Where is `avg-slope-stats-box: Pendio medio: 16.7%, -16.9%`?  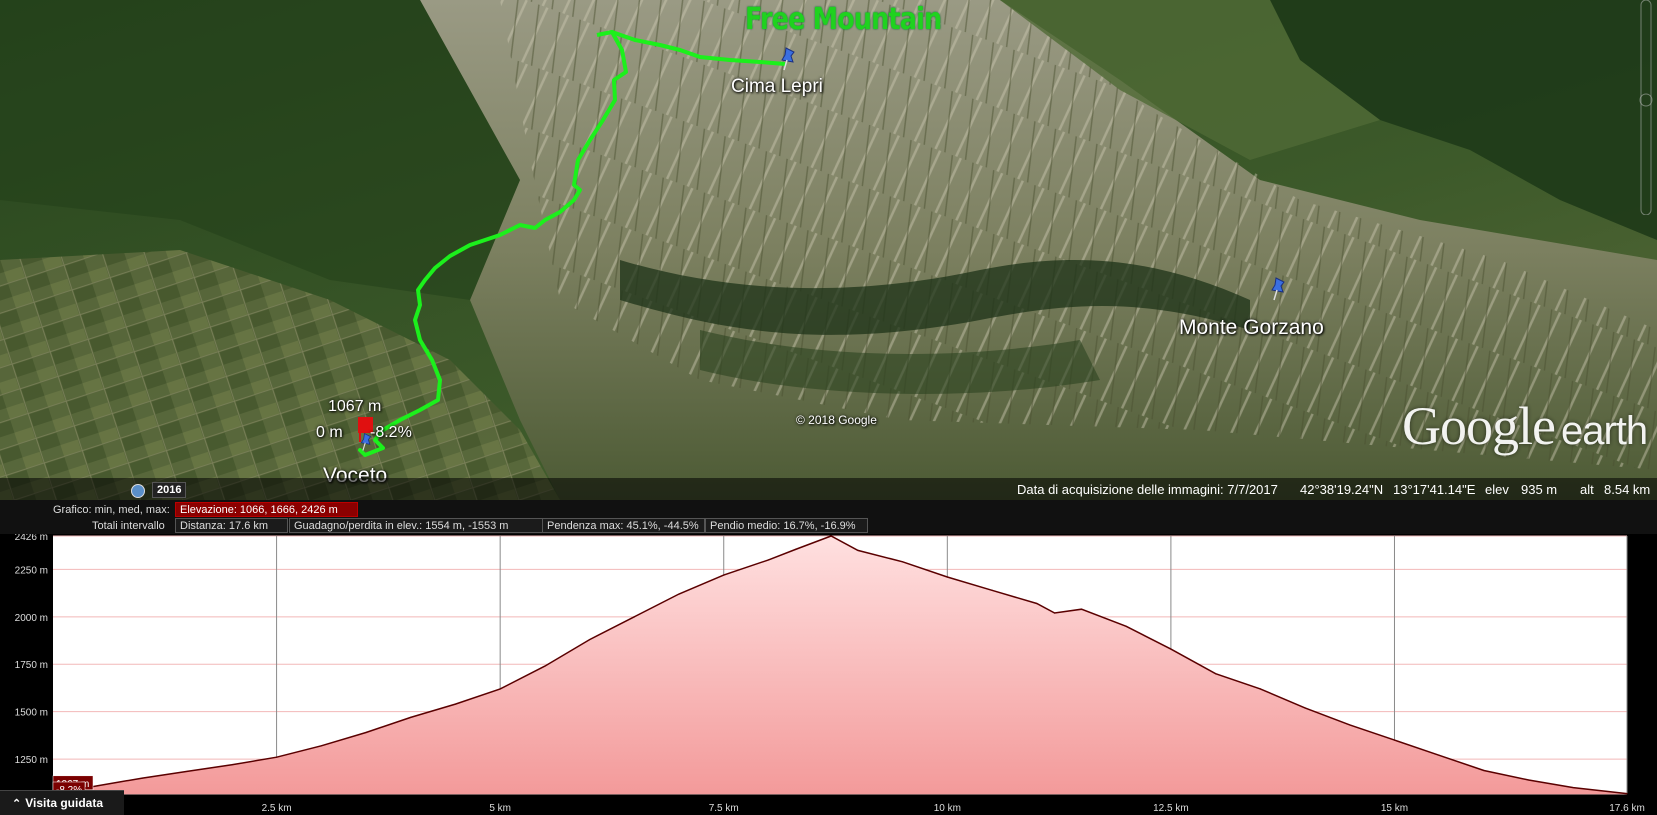 avg-slope-stats-box: Pendio medio: 16.7%, -16.9% is located at coordinates (786, 525).